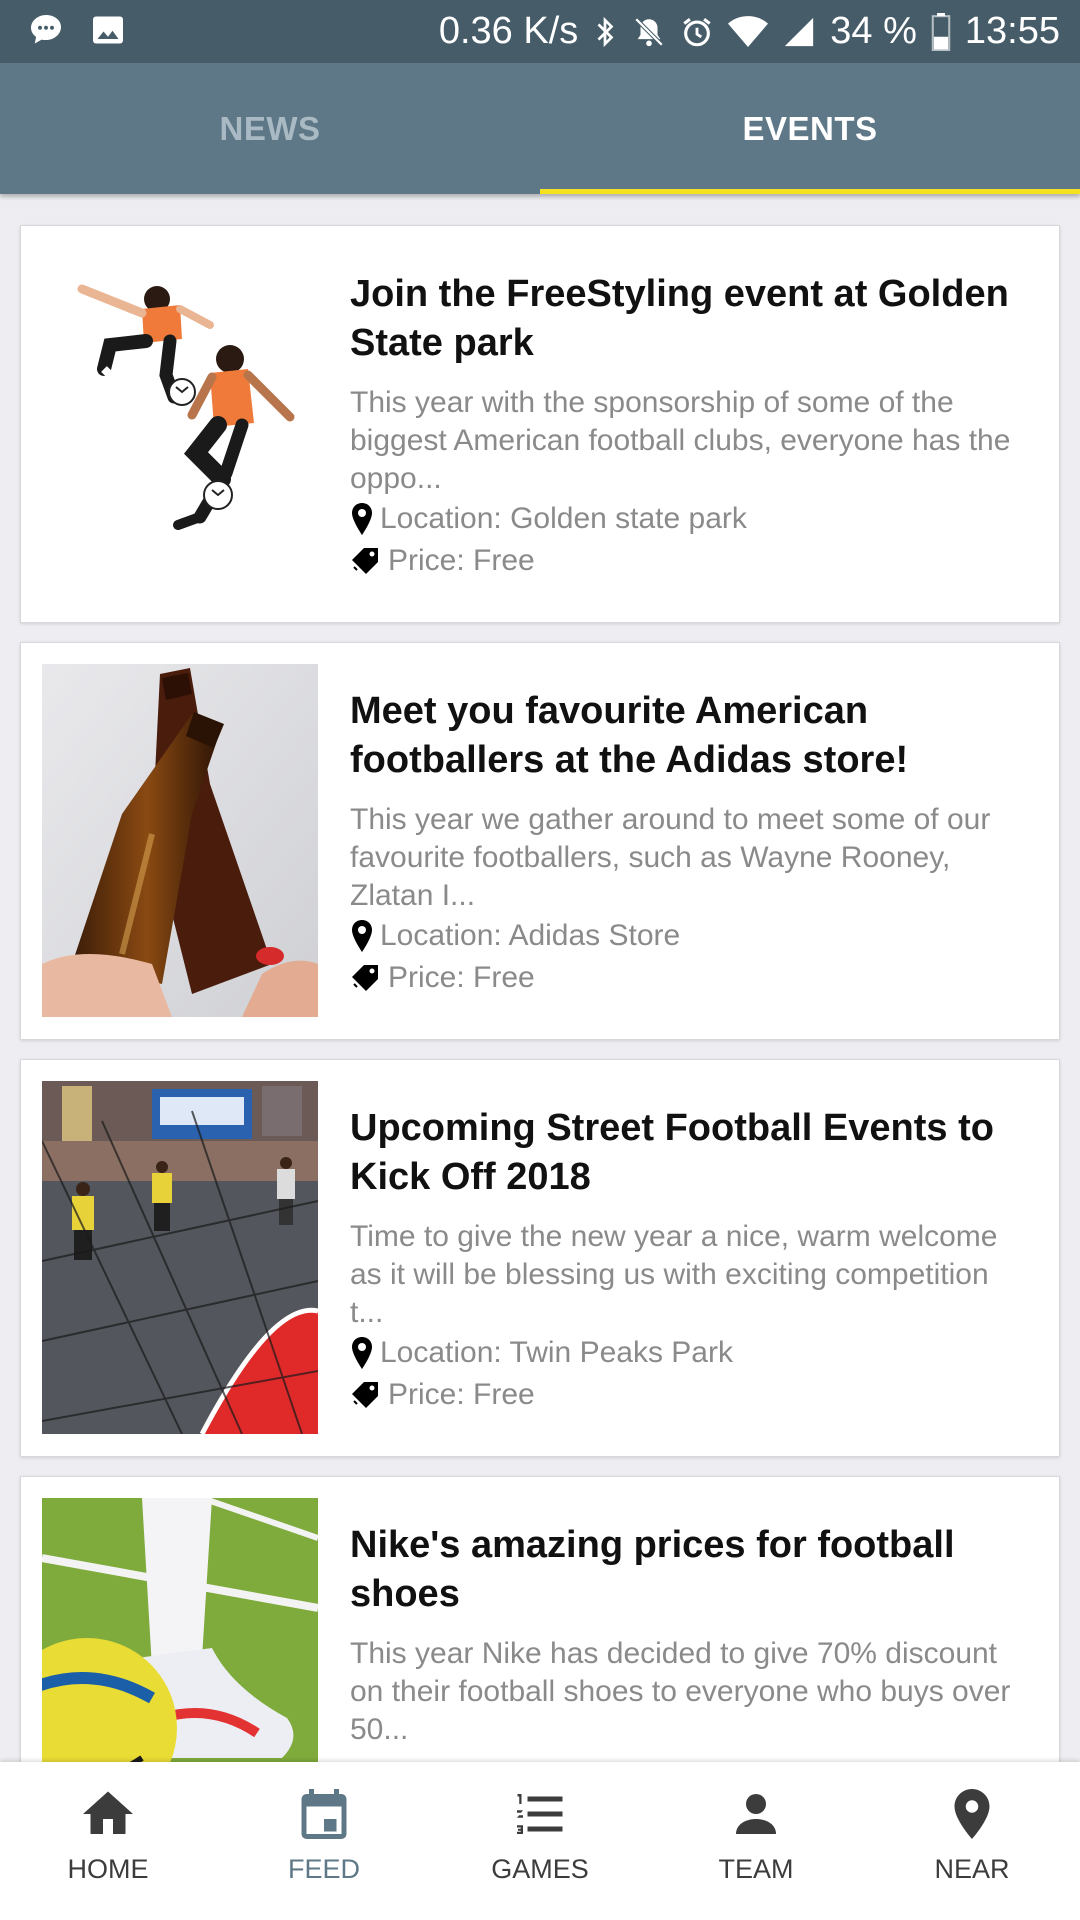 Image resolution: width=1080 pixels, height=1920 pixels. I want to click on nav-team: TEAM, so click(756, 1841).